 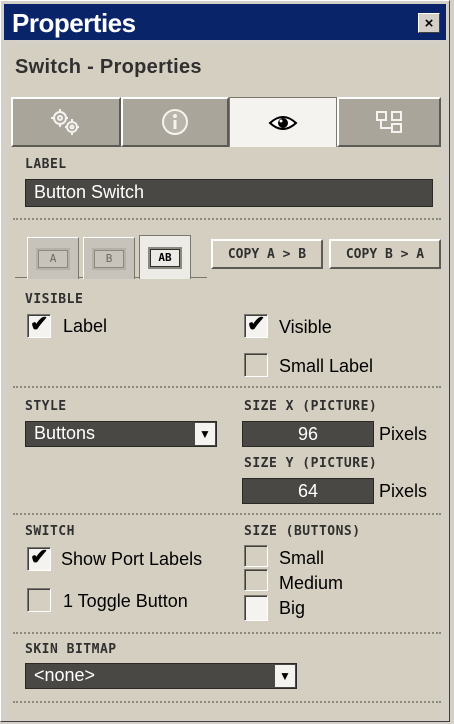 What do you see at coordinates (311, 406) in the screenshot?
I see `size-x-title: SIZE X (PICTURE)` at bounding box center [311, 406].